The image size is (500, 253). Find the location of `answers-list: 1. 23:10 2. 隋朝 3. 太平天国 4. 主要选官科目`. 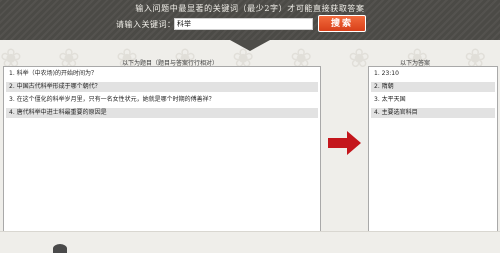

answers-list: 1. 23:10 2. 隋朝 3. 太平天国 4. 主要选官科目 is located at coordinates (433, 95).